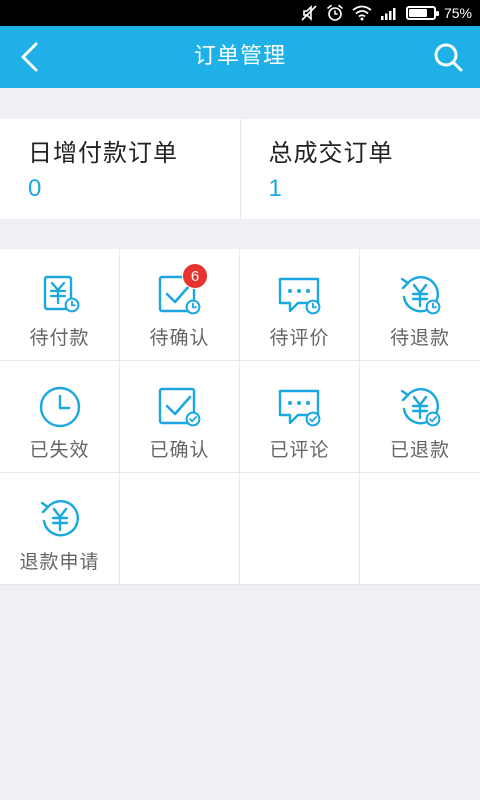 The image size is (480, 800). I want to click on app-header: 订单管理, so click(240, 57).